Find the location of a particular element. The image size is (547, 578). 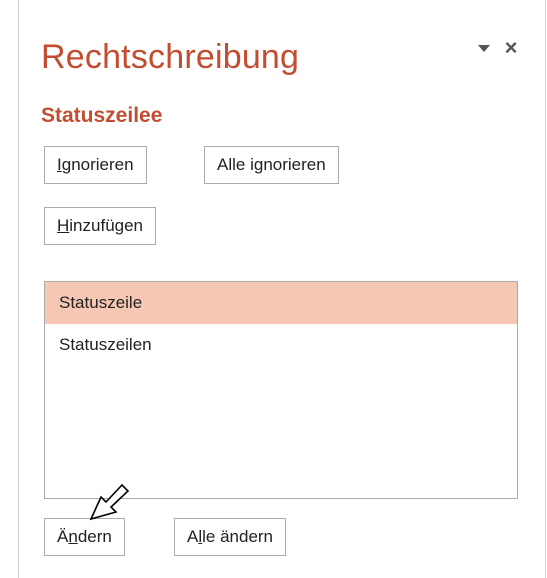

add-button: Hinzufügen is located at coordinates (100, 226).